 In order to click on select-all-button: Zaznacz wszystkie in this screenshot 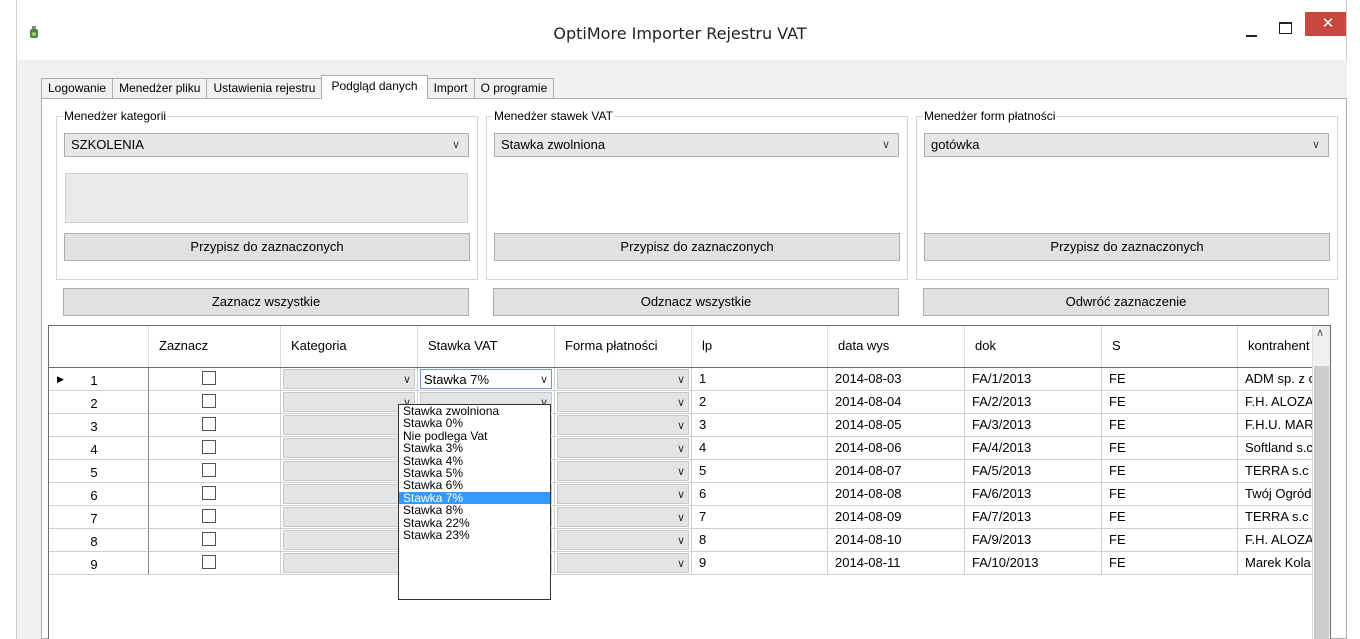, I will do `click(266, 302)`.